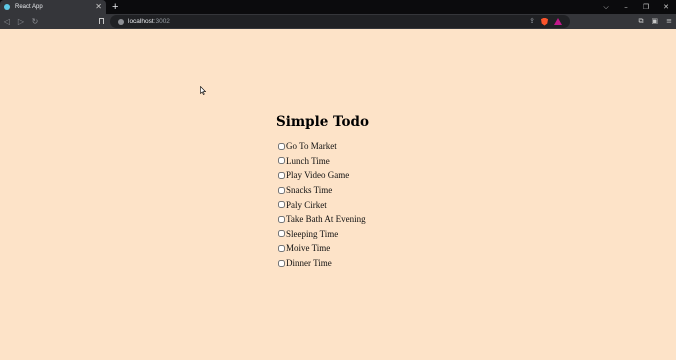 Image resolution: width=676 pixels, height=360 pixels. I want to click on toolbar-actions: ⧉ ▣ ≡, so click(656, 21).